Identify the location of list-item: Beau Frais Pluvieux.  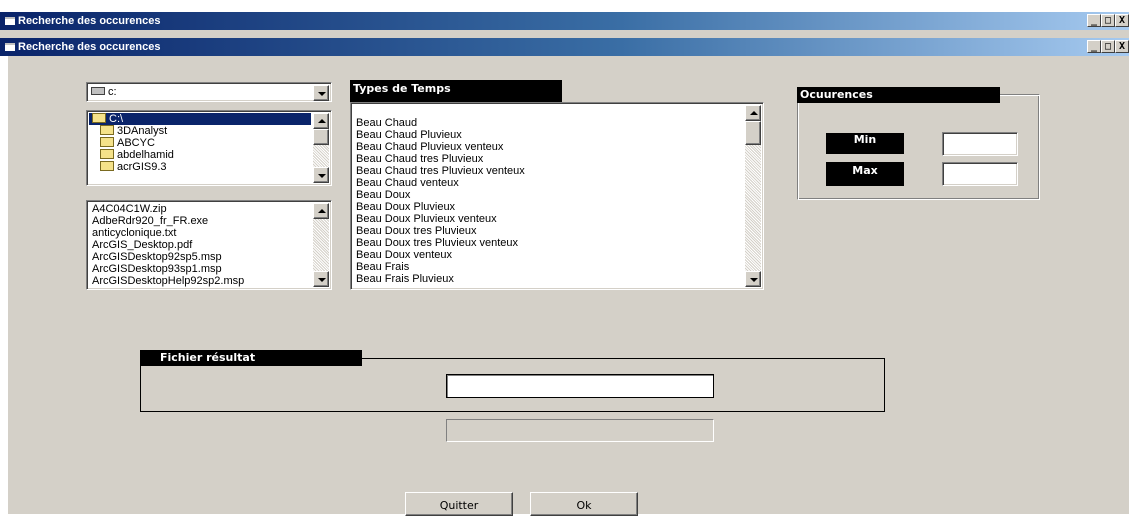
(548, 279).